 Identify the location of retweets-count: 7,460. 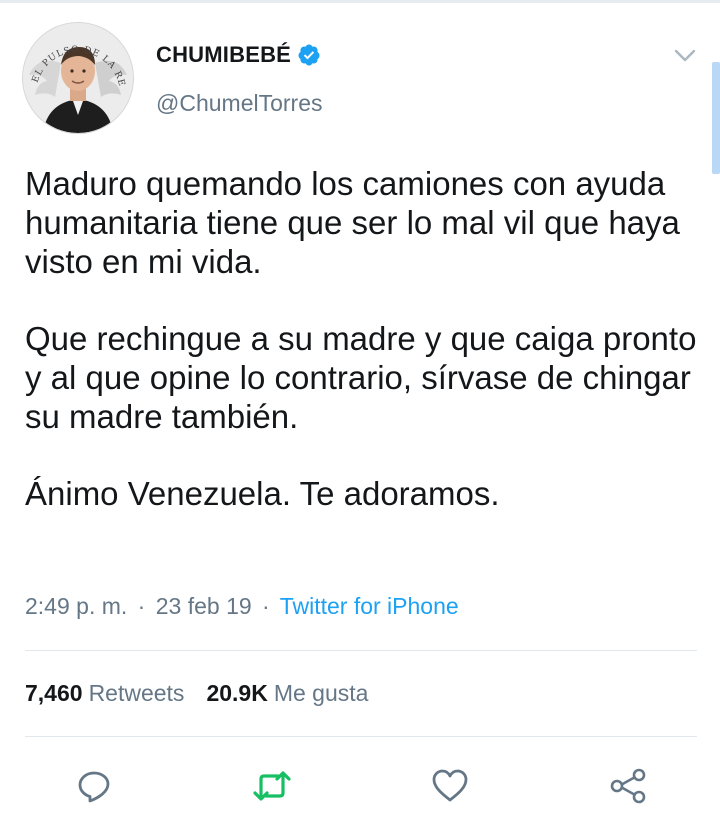
(54, 693).